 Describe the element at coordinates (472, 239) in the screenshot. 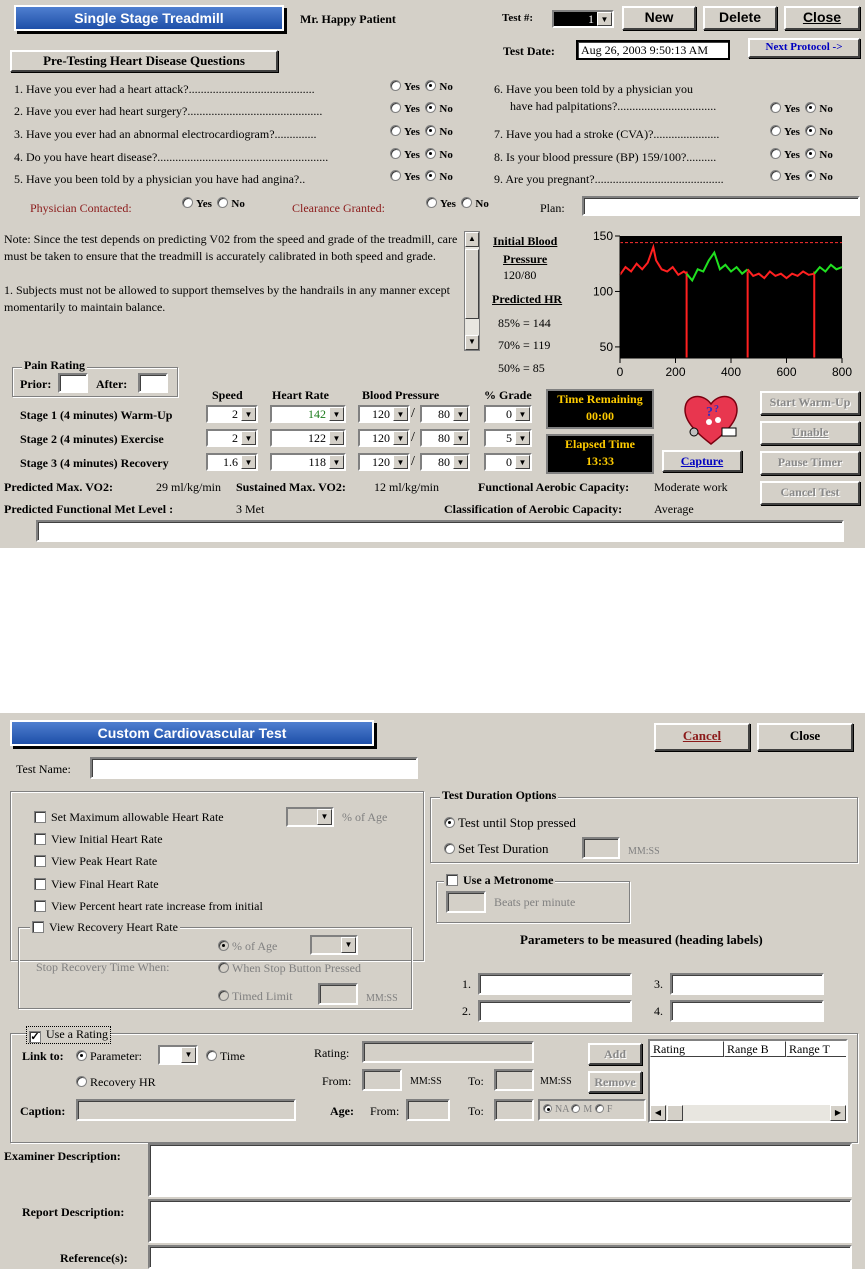

I see `scroll-up-icon: ▲` at that location.